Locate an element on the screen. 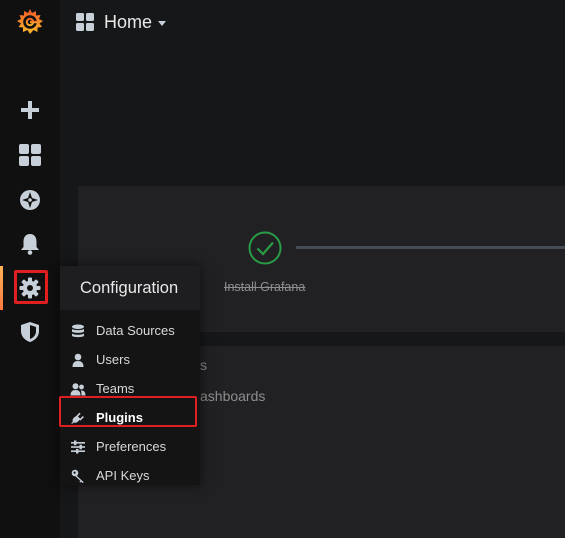 The width and height of the screenshot is (565, 538). menu-item-label: Preferences is located at coordinates (131, 446).